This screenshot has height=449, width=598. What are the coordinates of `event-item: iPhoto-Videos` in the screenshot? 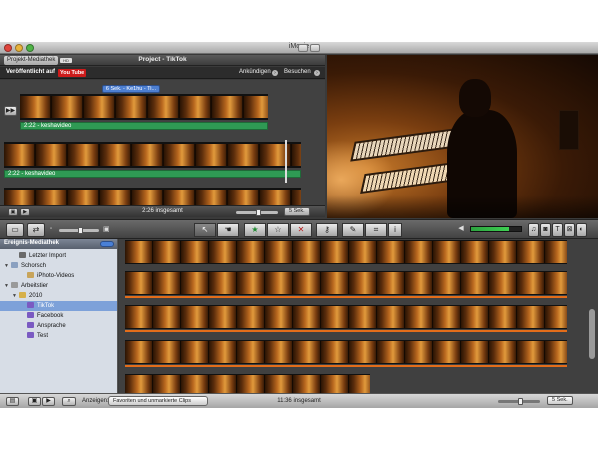 It's located at (58, 276).